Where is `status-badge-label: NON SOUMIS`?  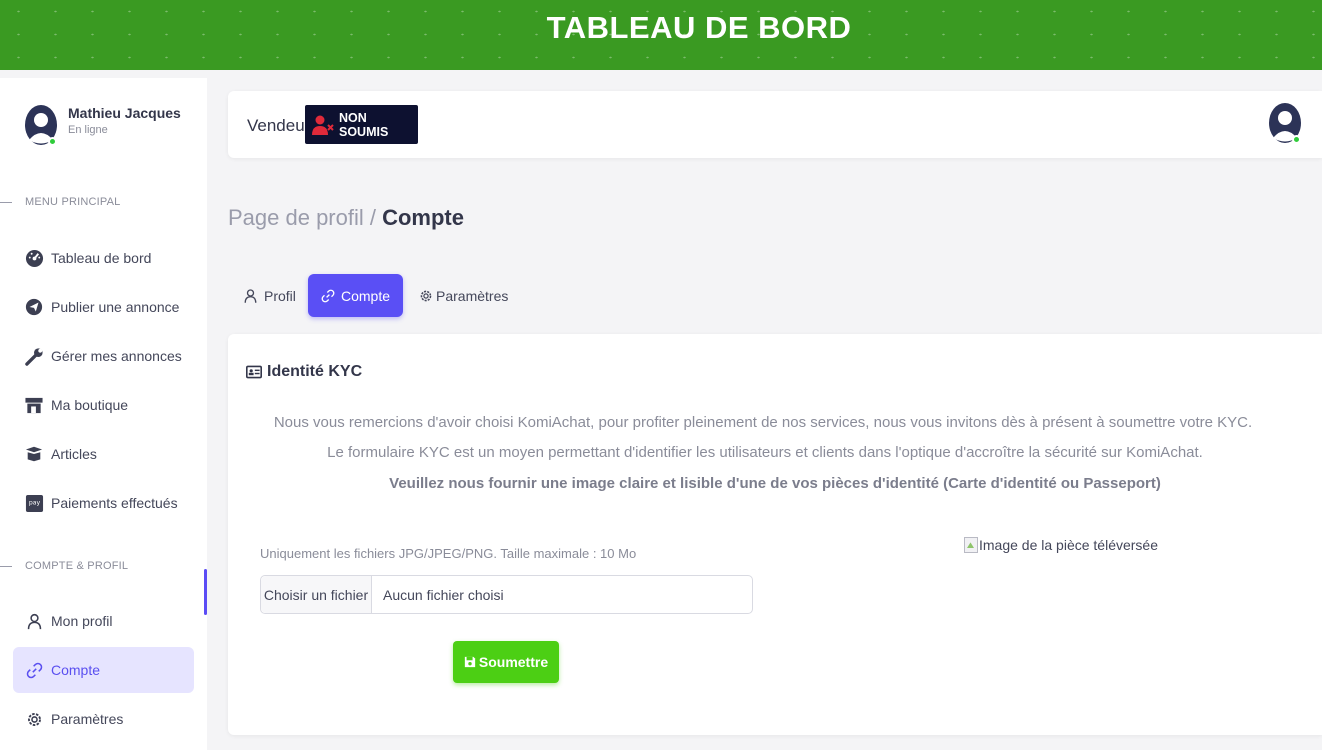 status-badge-label: NON SOUMIS is located at coordinates (364, 124).